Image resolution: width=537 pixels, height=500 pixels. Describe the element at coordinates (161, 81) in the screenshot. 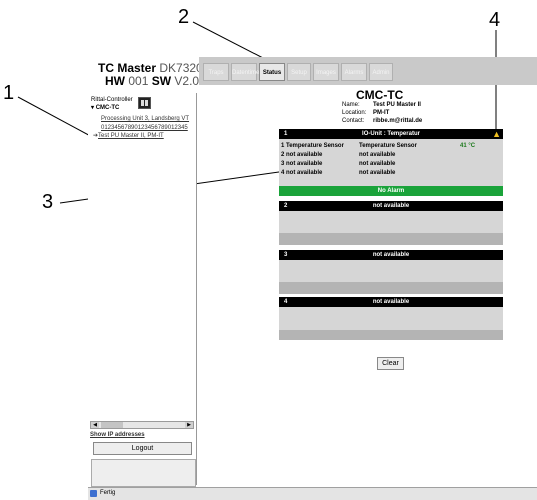

I see `sw-label: SW` at that location.